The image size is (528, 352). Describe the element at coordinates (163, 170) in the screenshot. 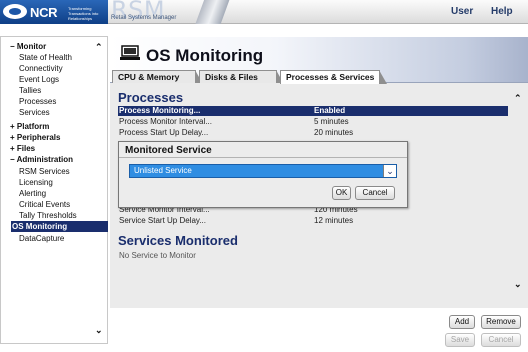

I see `service-select-value: Unlisted Service` at that location.